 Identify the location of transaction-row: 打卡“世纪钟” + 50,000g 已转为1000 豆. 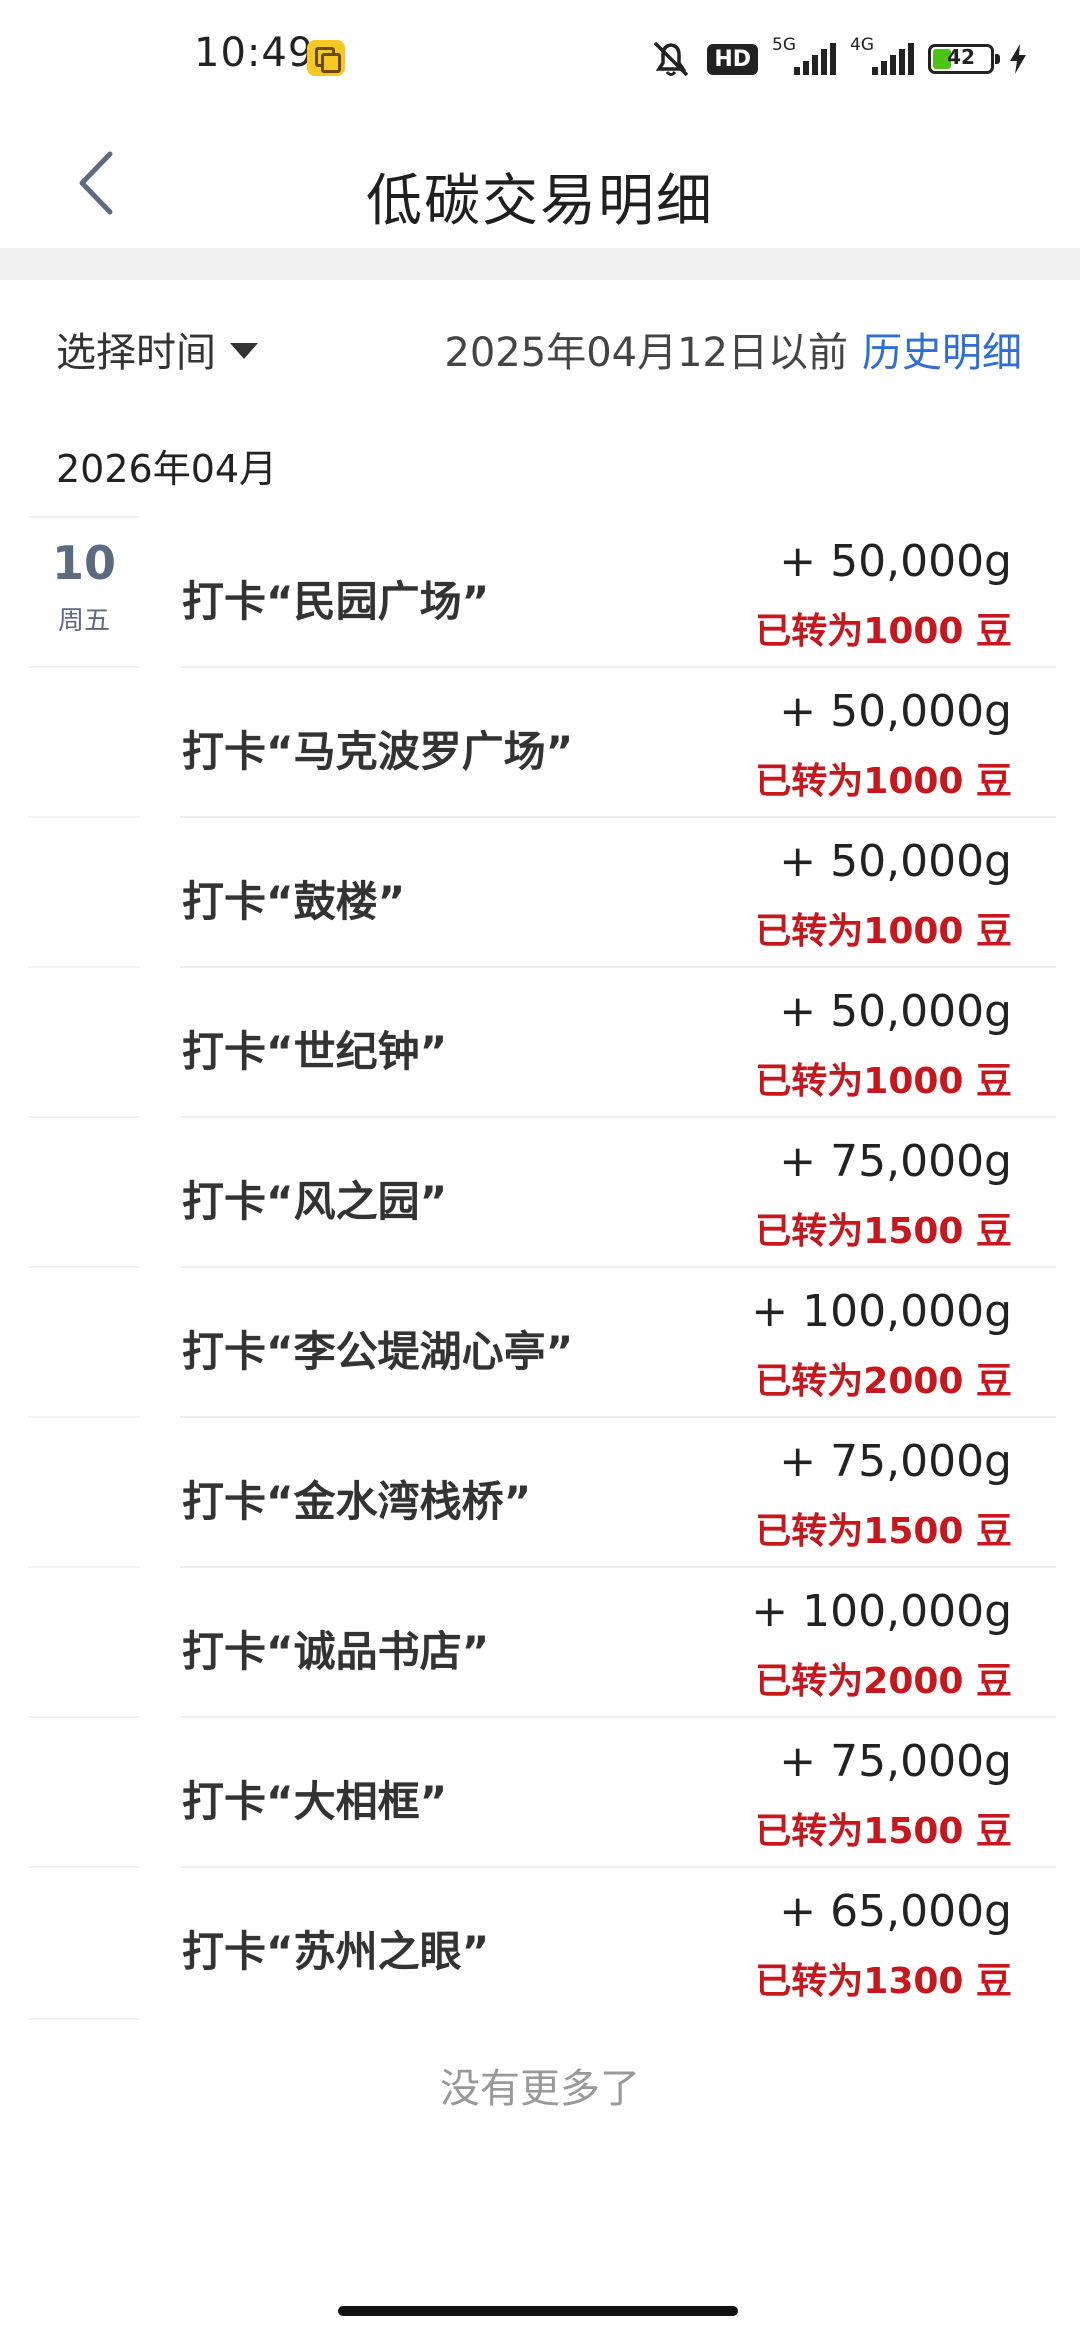
(542, 1043).